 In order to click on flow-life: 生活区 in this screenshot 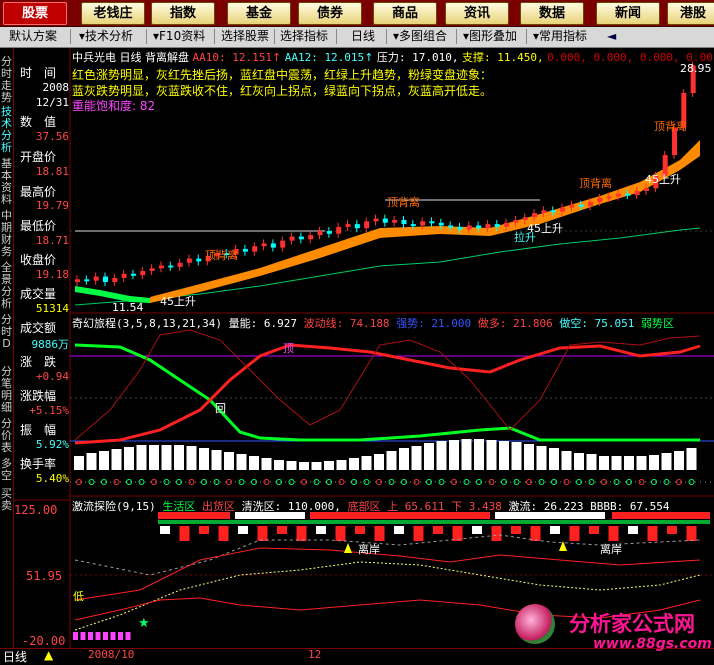, I will do `click(179, 506)`.